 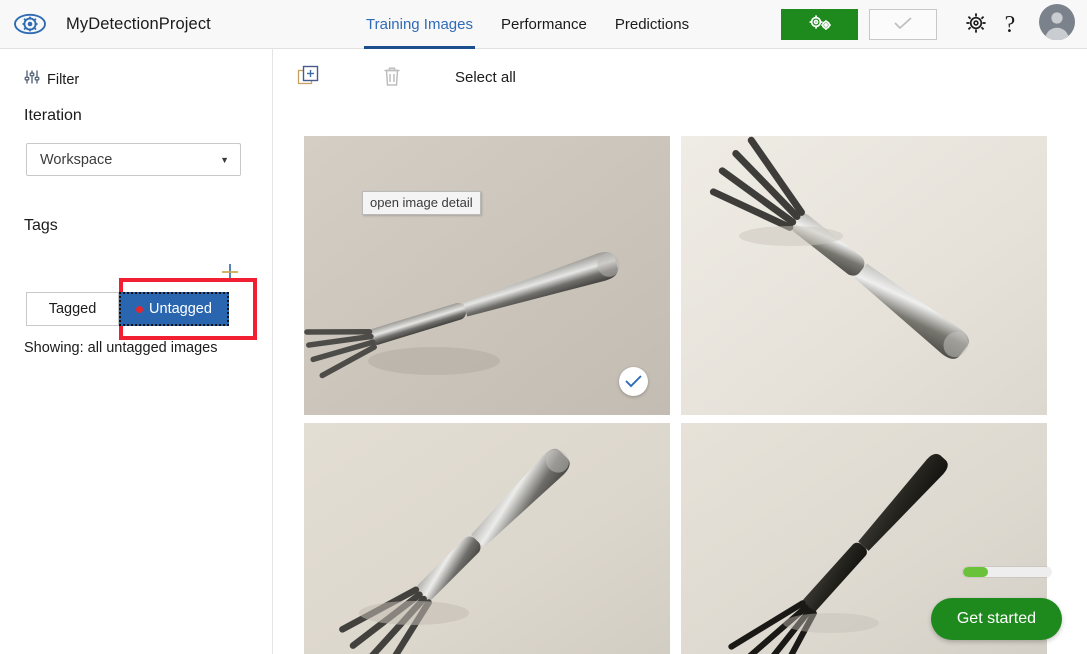 What do you see at coordinates (121, 348) in the screenshot?
I see `showing-status-text: Showing: all untagged images` at bounding box center [121, 348].